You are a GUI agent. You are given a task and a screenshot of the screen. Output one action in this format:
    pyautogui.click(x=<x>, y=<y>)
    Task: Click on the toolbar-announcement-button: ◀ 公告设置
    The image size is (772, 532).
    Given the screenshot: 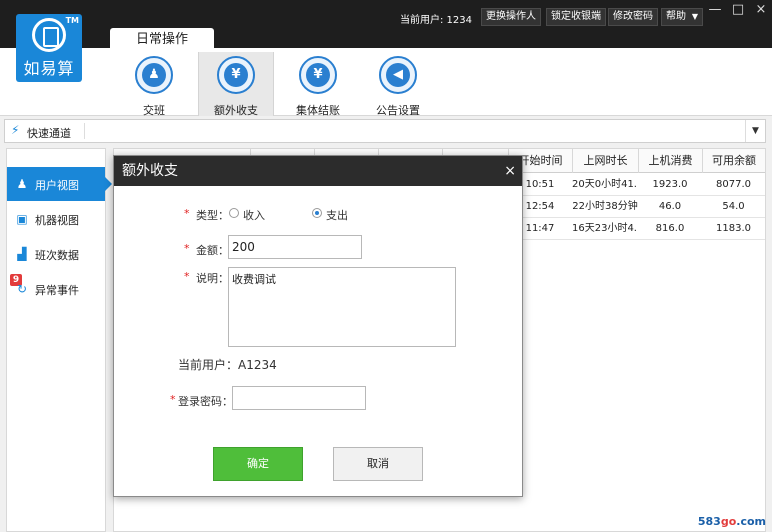 What is the action you would take?
    pyautogui.click(x=398, y=84)
    